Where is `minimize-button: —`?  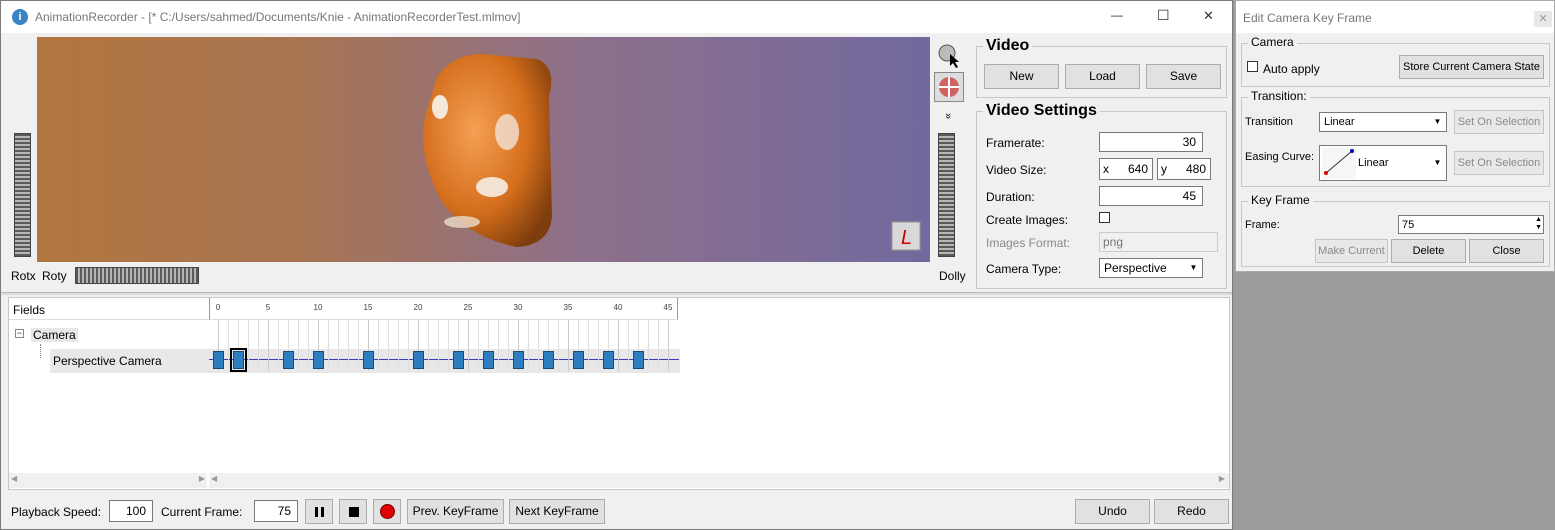
minimize-button: — is located at coordinates (1117, 15).